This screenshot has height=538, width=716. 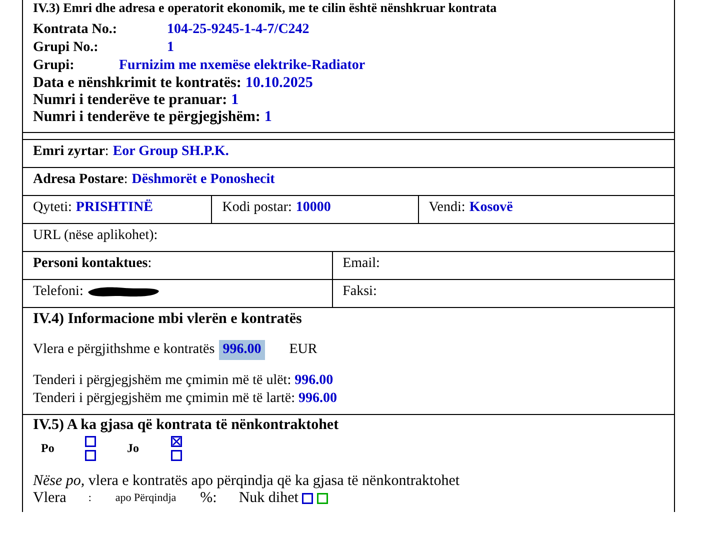 I want to click on option-label: Po, so click(x=48, y=448).